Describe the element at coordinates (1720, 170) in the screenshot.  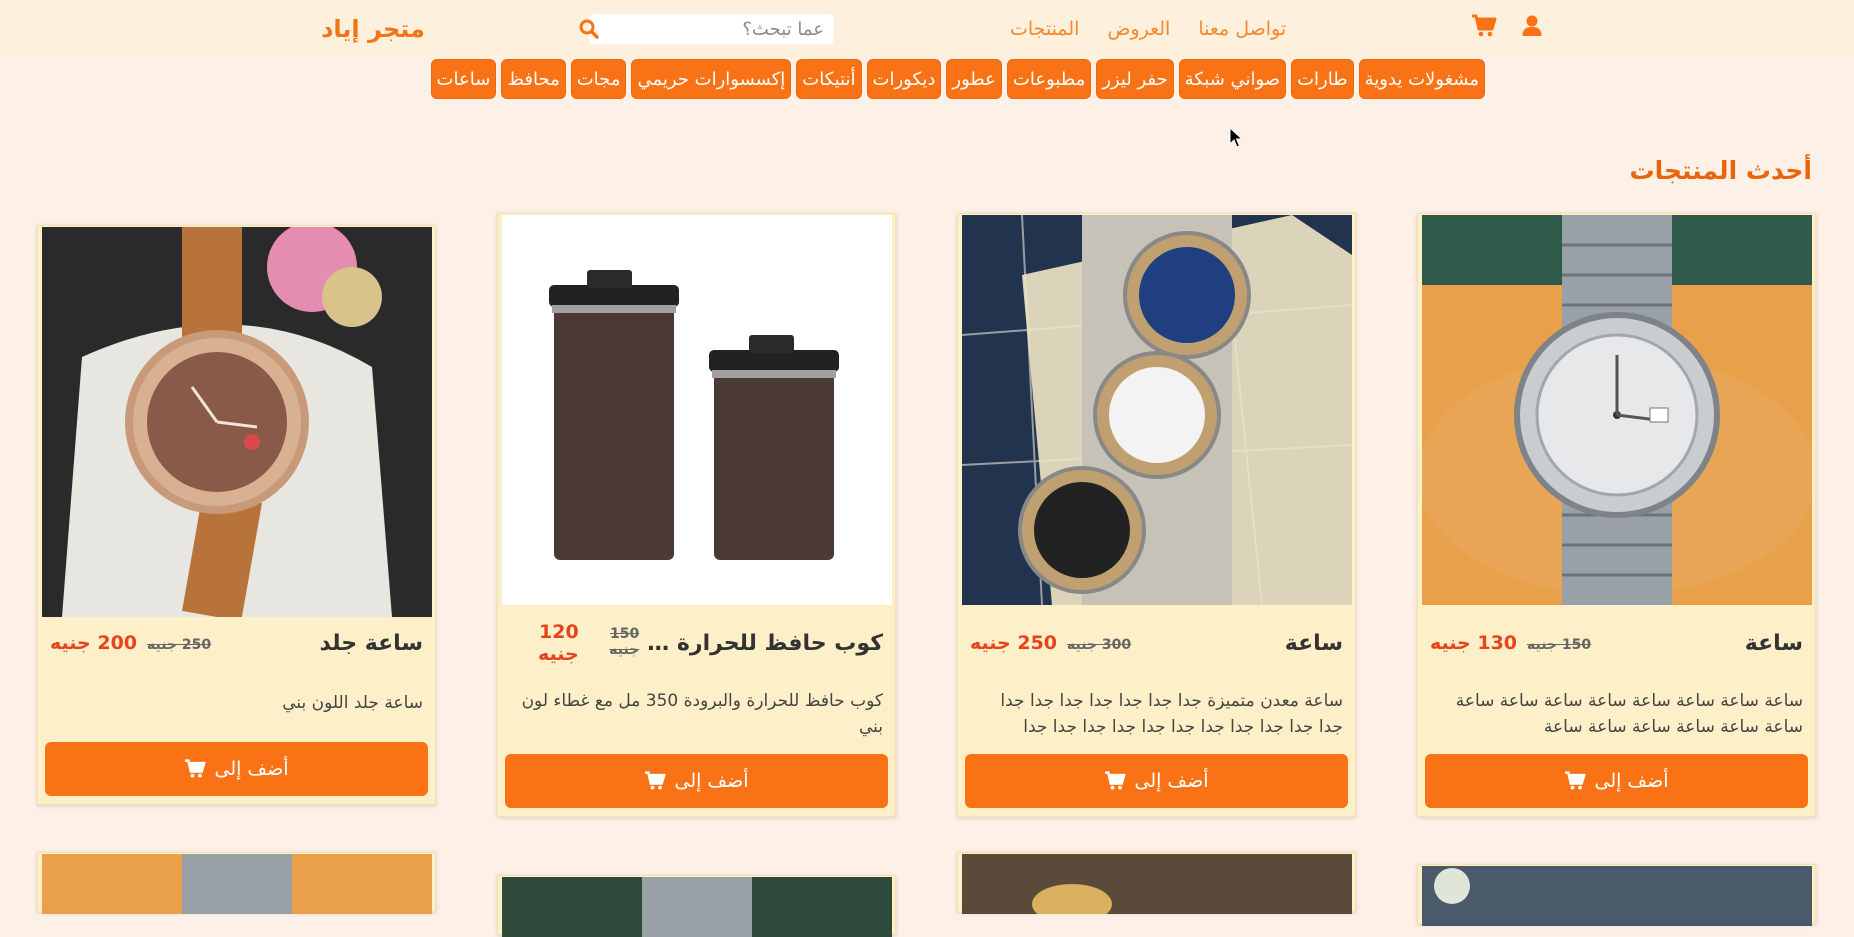
I see `section-title: أحدث المنتجات` at that location.